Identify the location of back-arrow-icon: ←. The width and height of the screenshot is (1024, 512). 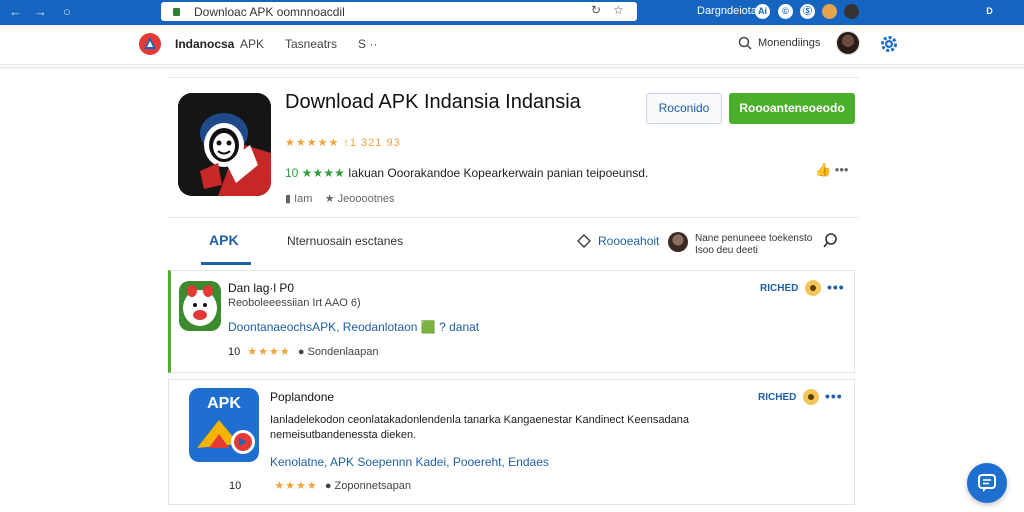
(15, 11).